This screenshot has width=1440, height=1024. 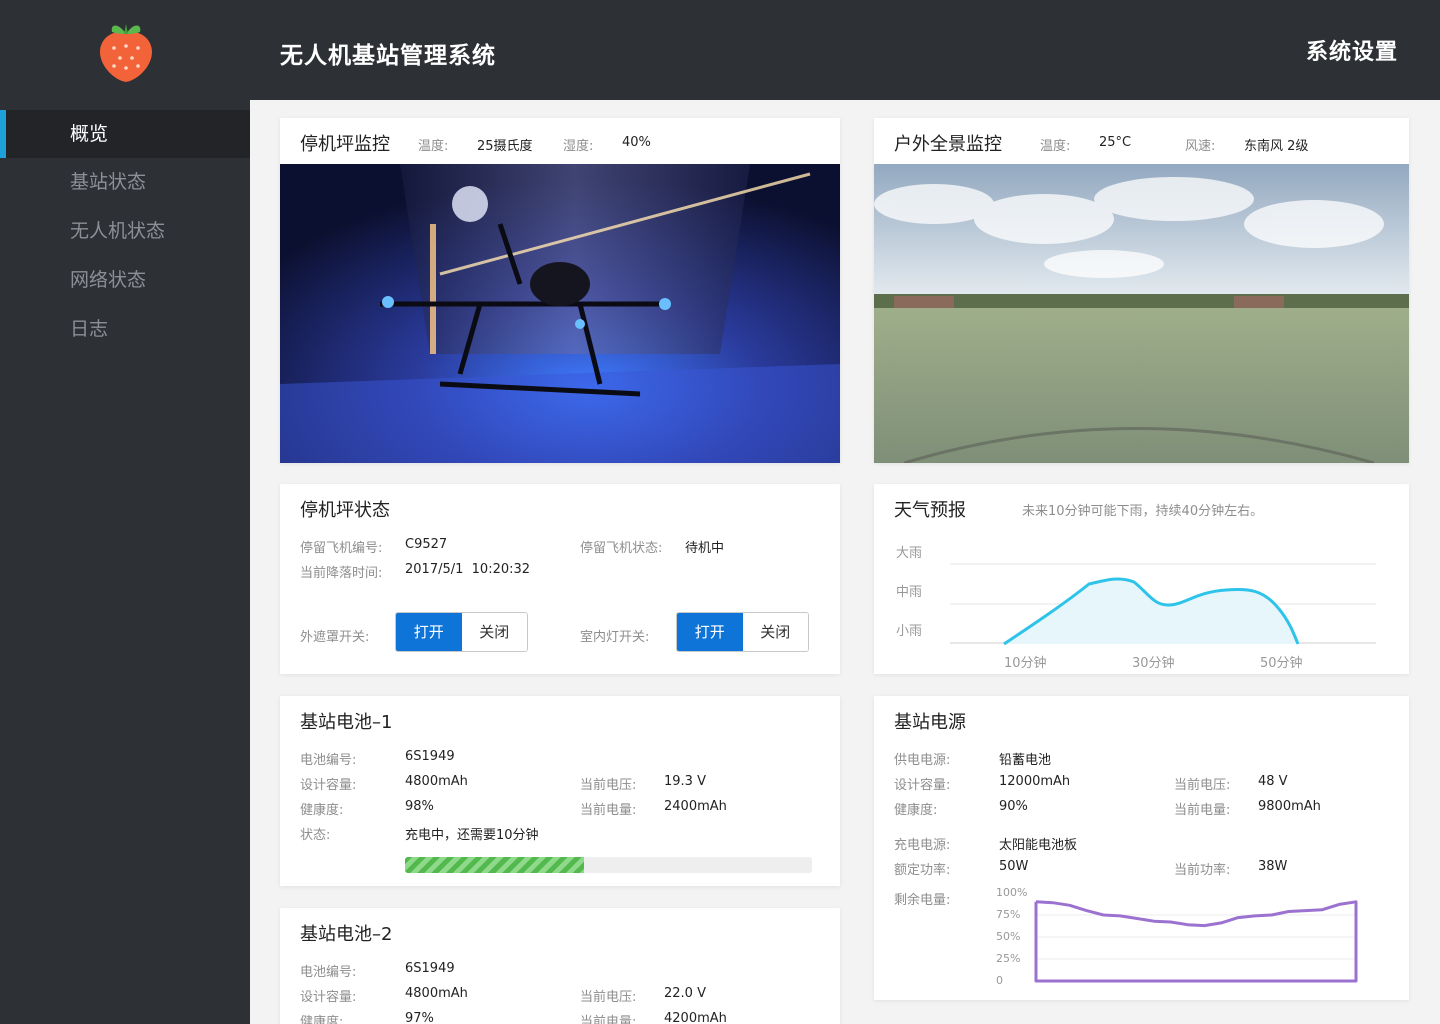 I want to click on light-off-button: 关闭, so click(x=775, y=632).